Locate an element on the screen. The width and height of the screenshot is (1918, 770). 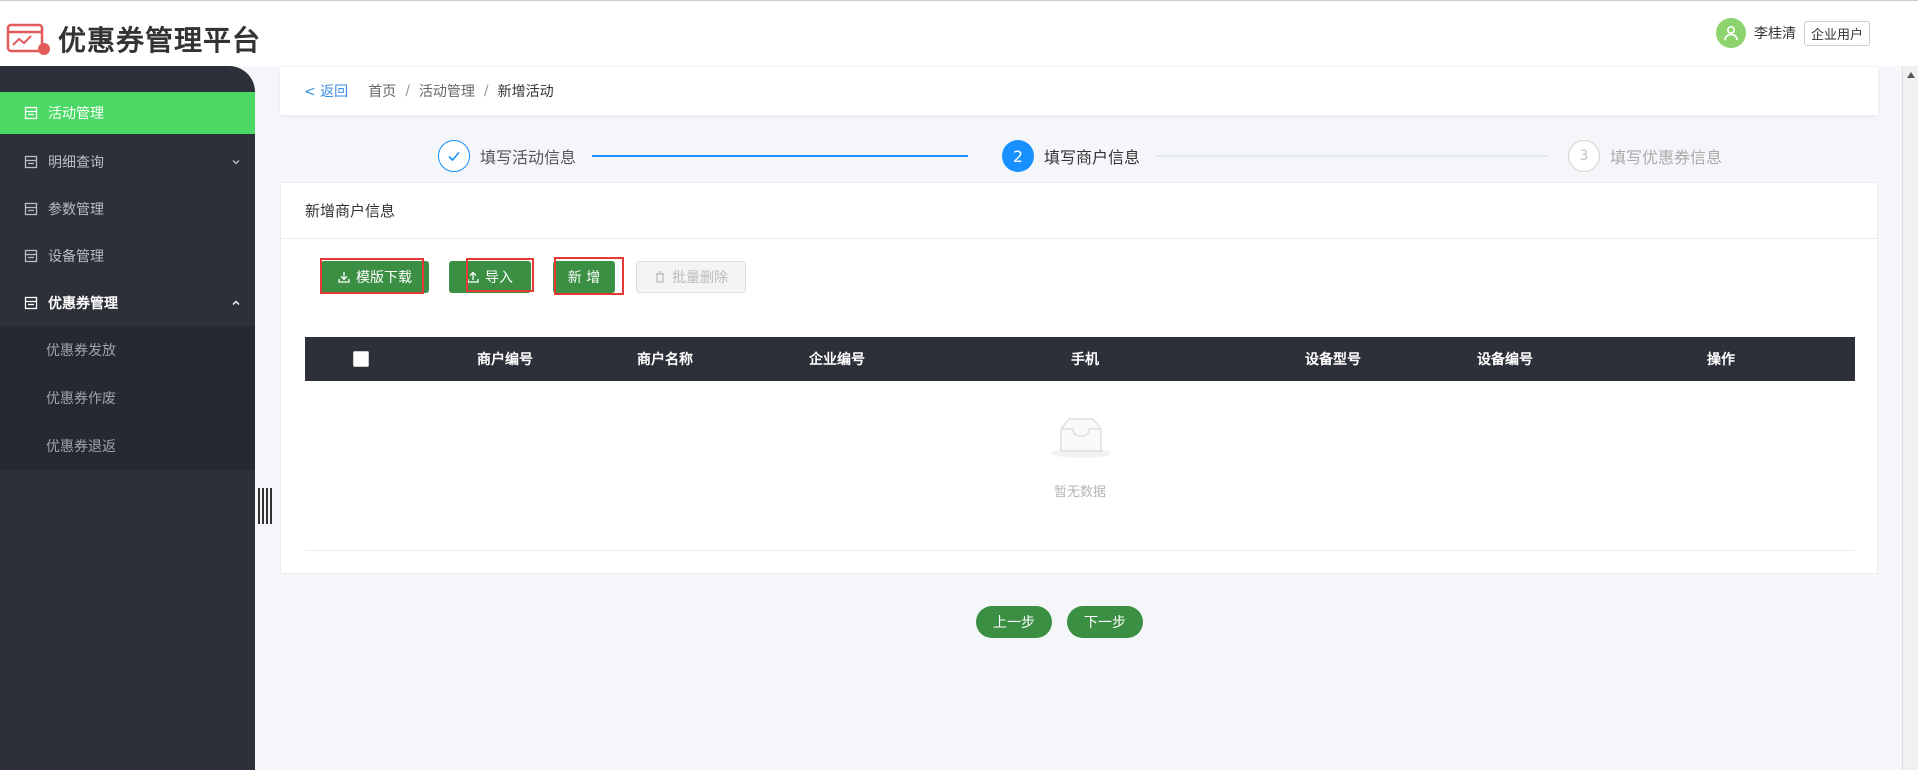
column-header: 企业编号 is located at coordinates (837, 359).